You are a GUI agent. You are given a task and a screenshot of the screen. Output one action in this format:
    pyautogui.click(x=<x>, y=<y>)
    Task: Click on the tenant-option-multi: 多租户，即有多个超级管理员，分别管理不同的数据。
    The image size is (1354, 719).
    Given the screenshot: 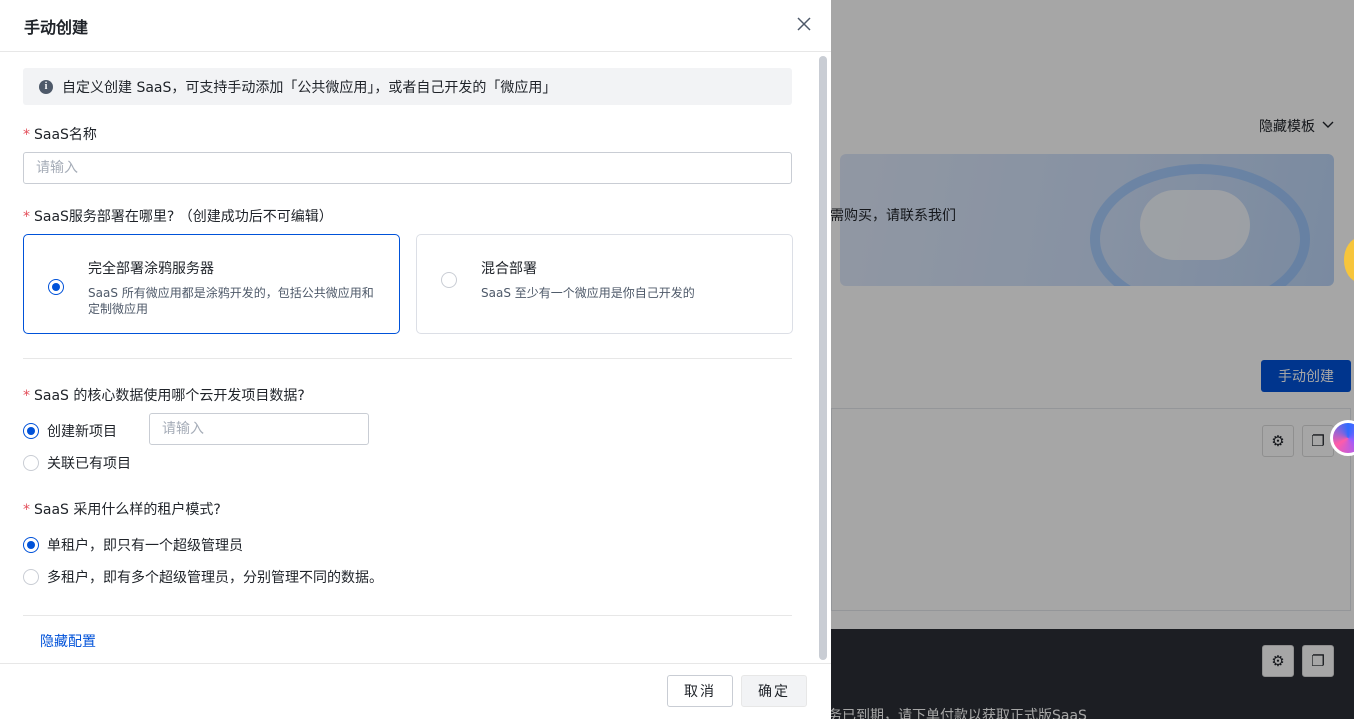 What is the action you would take?
    pyautogui.click(x=203, y=577)
    